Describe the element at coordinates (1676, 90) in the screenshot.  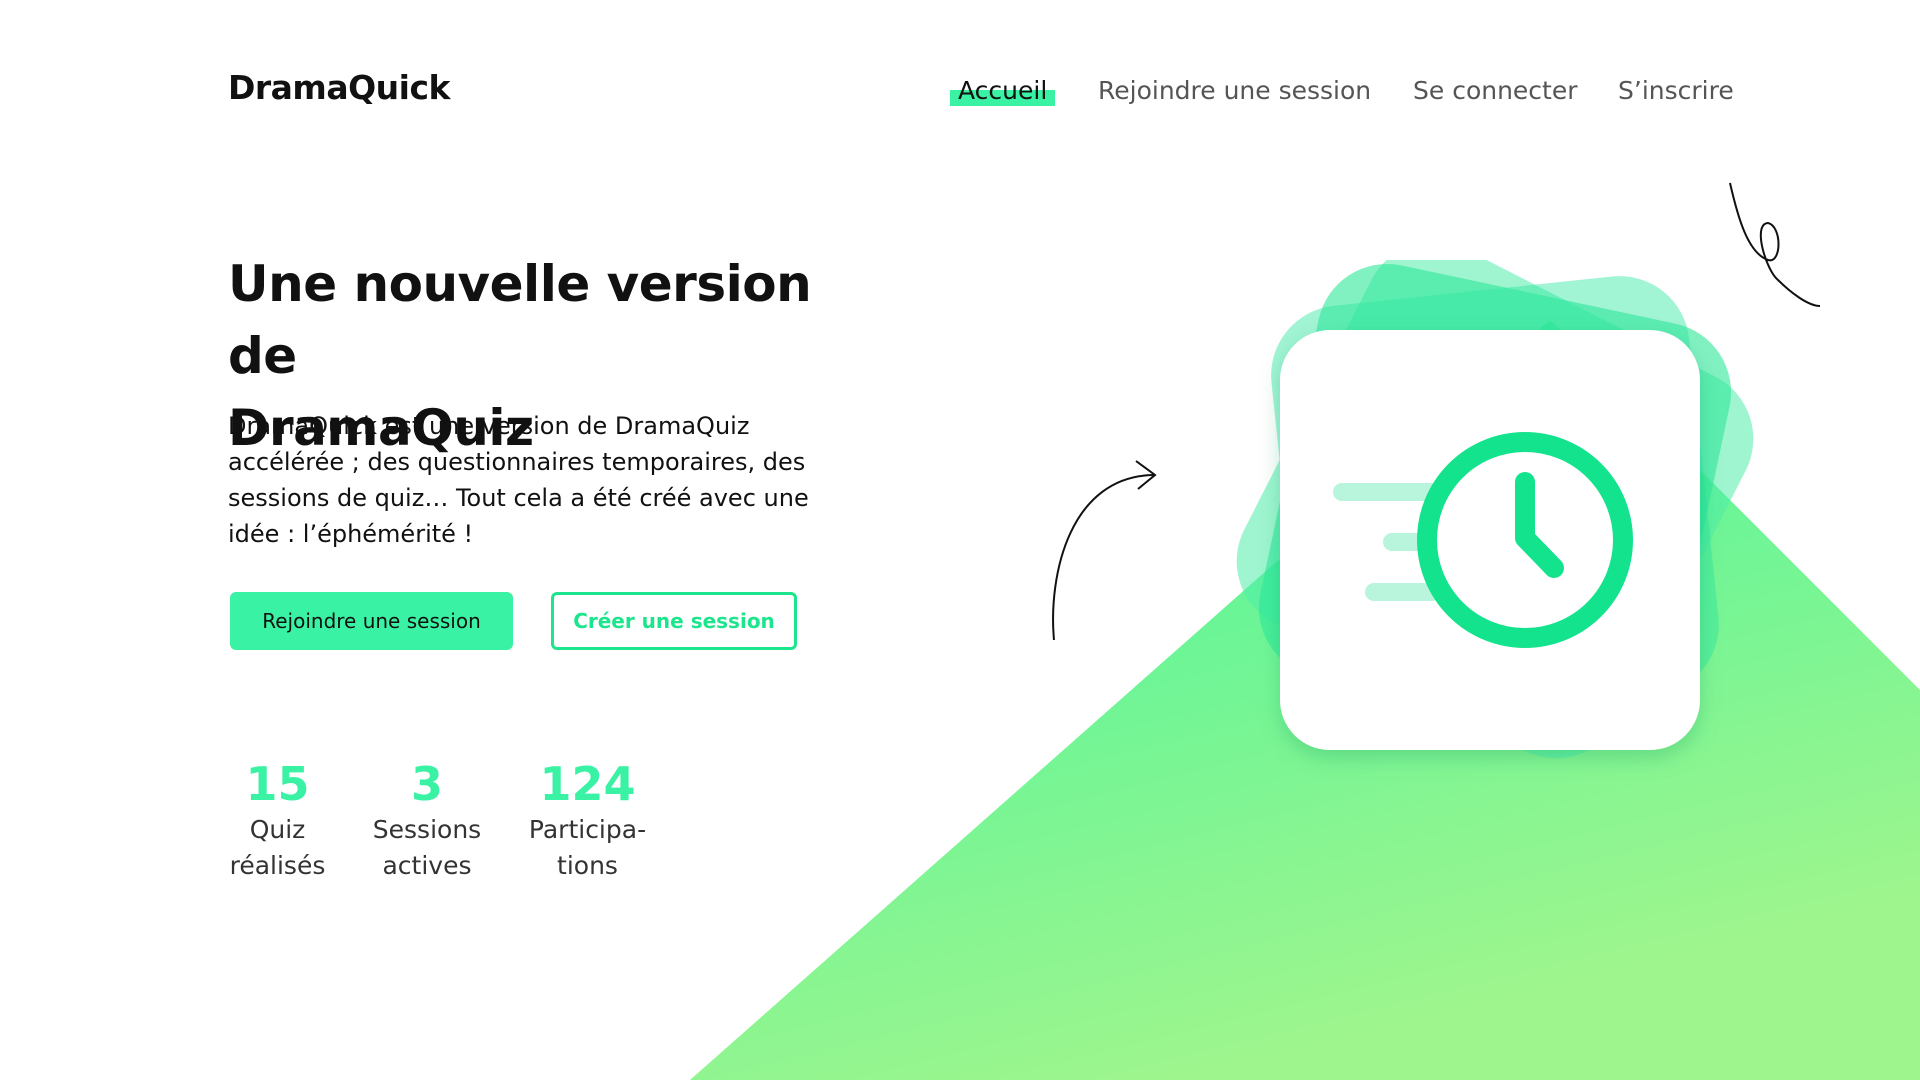
I see `nav-item-sinscrire: S’inscrire` at that location.